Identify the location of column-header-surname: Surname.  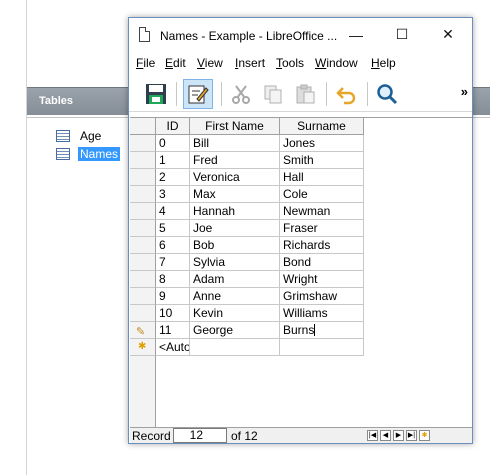
(322, 126).